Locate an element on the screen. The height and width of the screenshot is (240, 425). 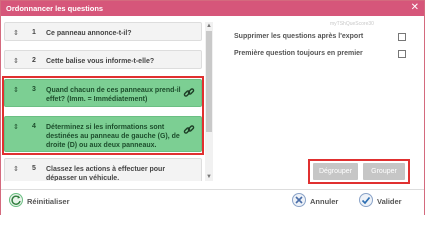
validate-button: Valider is located at coordinates (389, 201).